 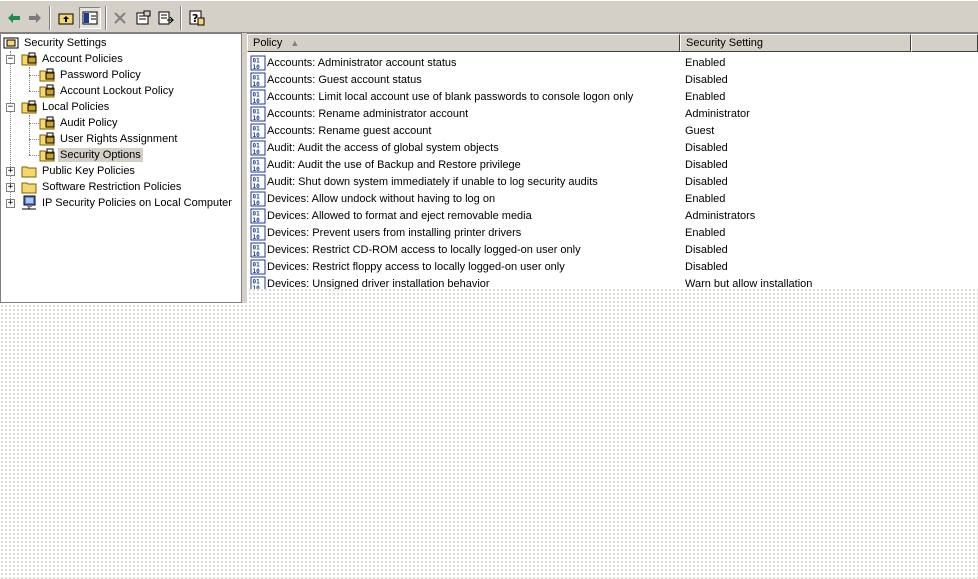 I want to click on properties-icon, so click(x=143, y=18).